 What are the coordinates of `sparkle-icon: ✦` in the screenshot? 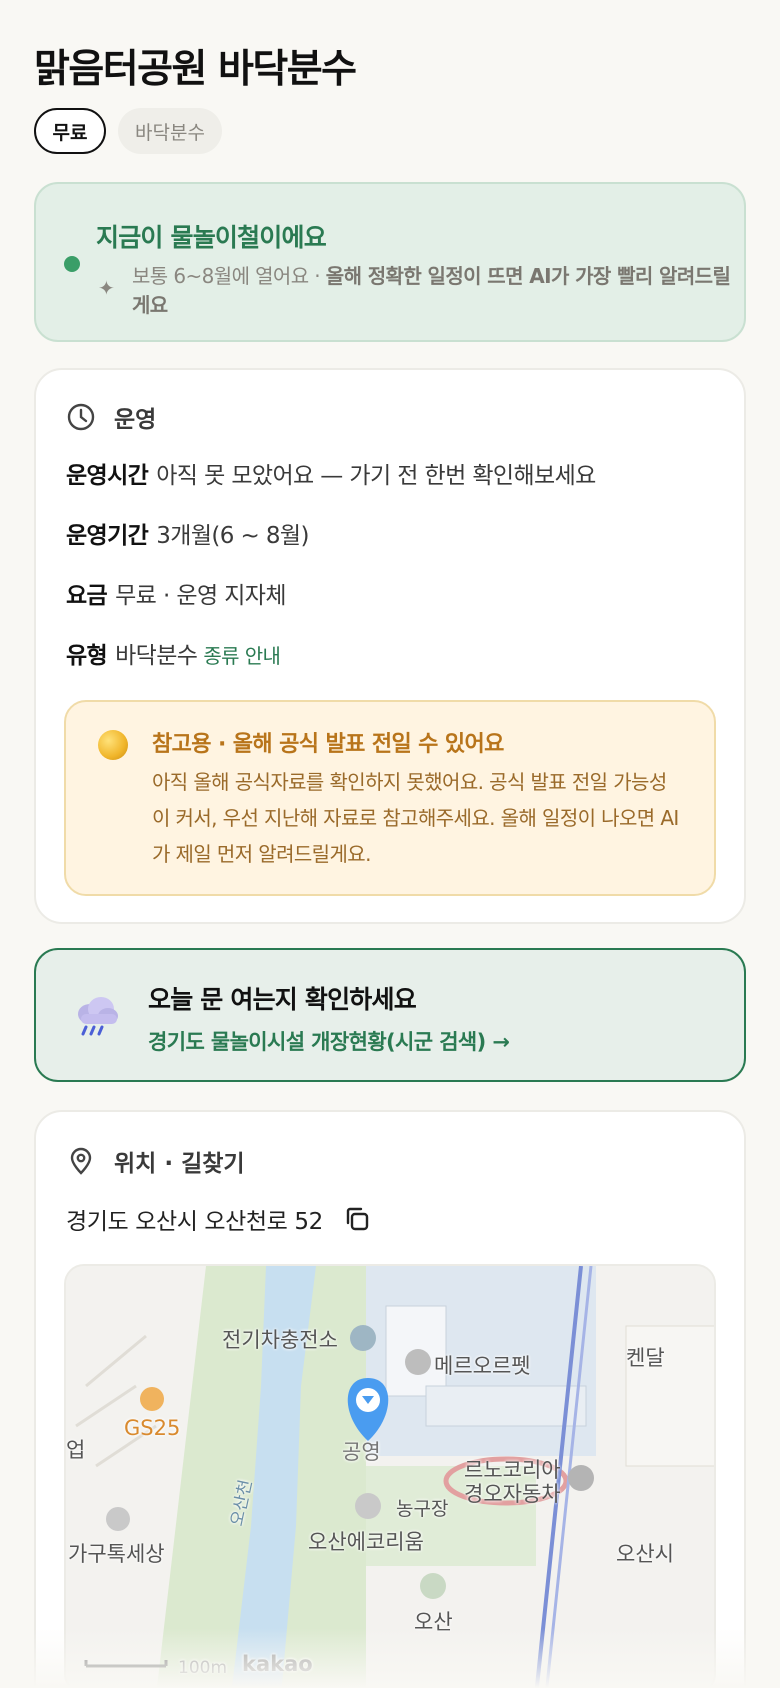 It's located at (106, 288).